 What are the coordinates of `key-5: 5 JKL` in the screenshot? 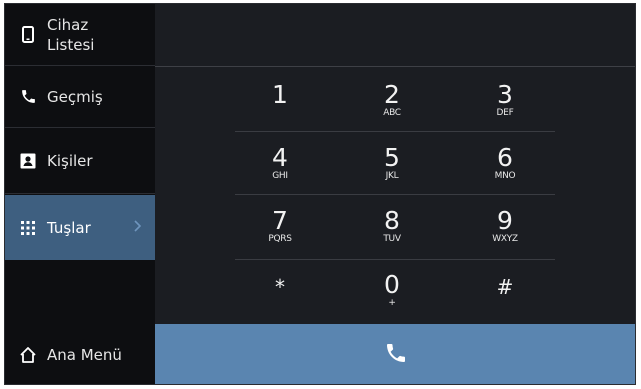 It's located at (392, 162).